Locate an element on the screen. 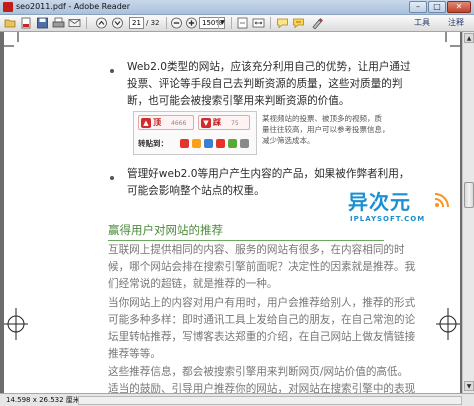 This screenshot has height=406, width=474. next-page-icon is located at coordinates (117, 23).